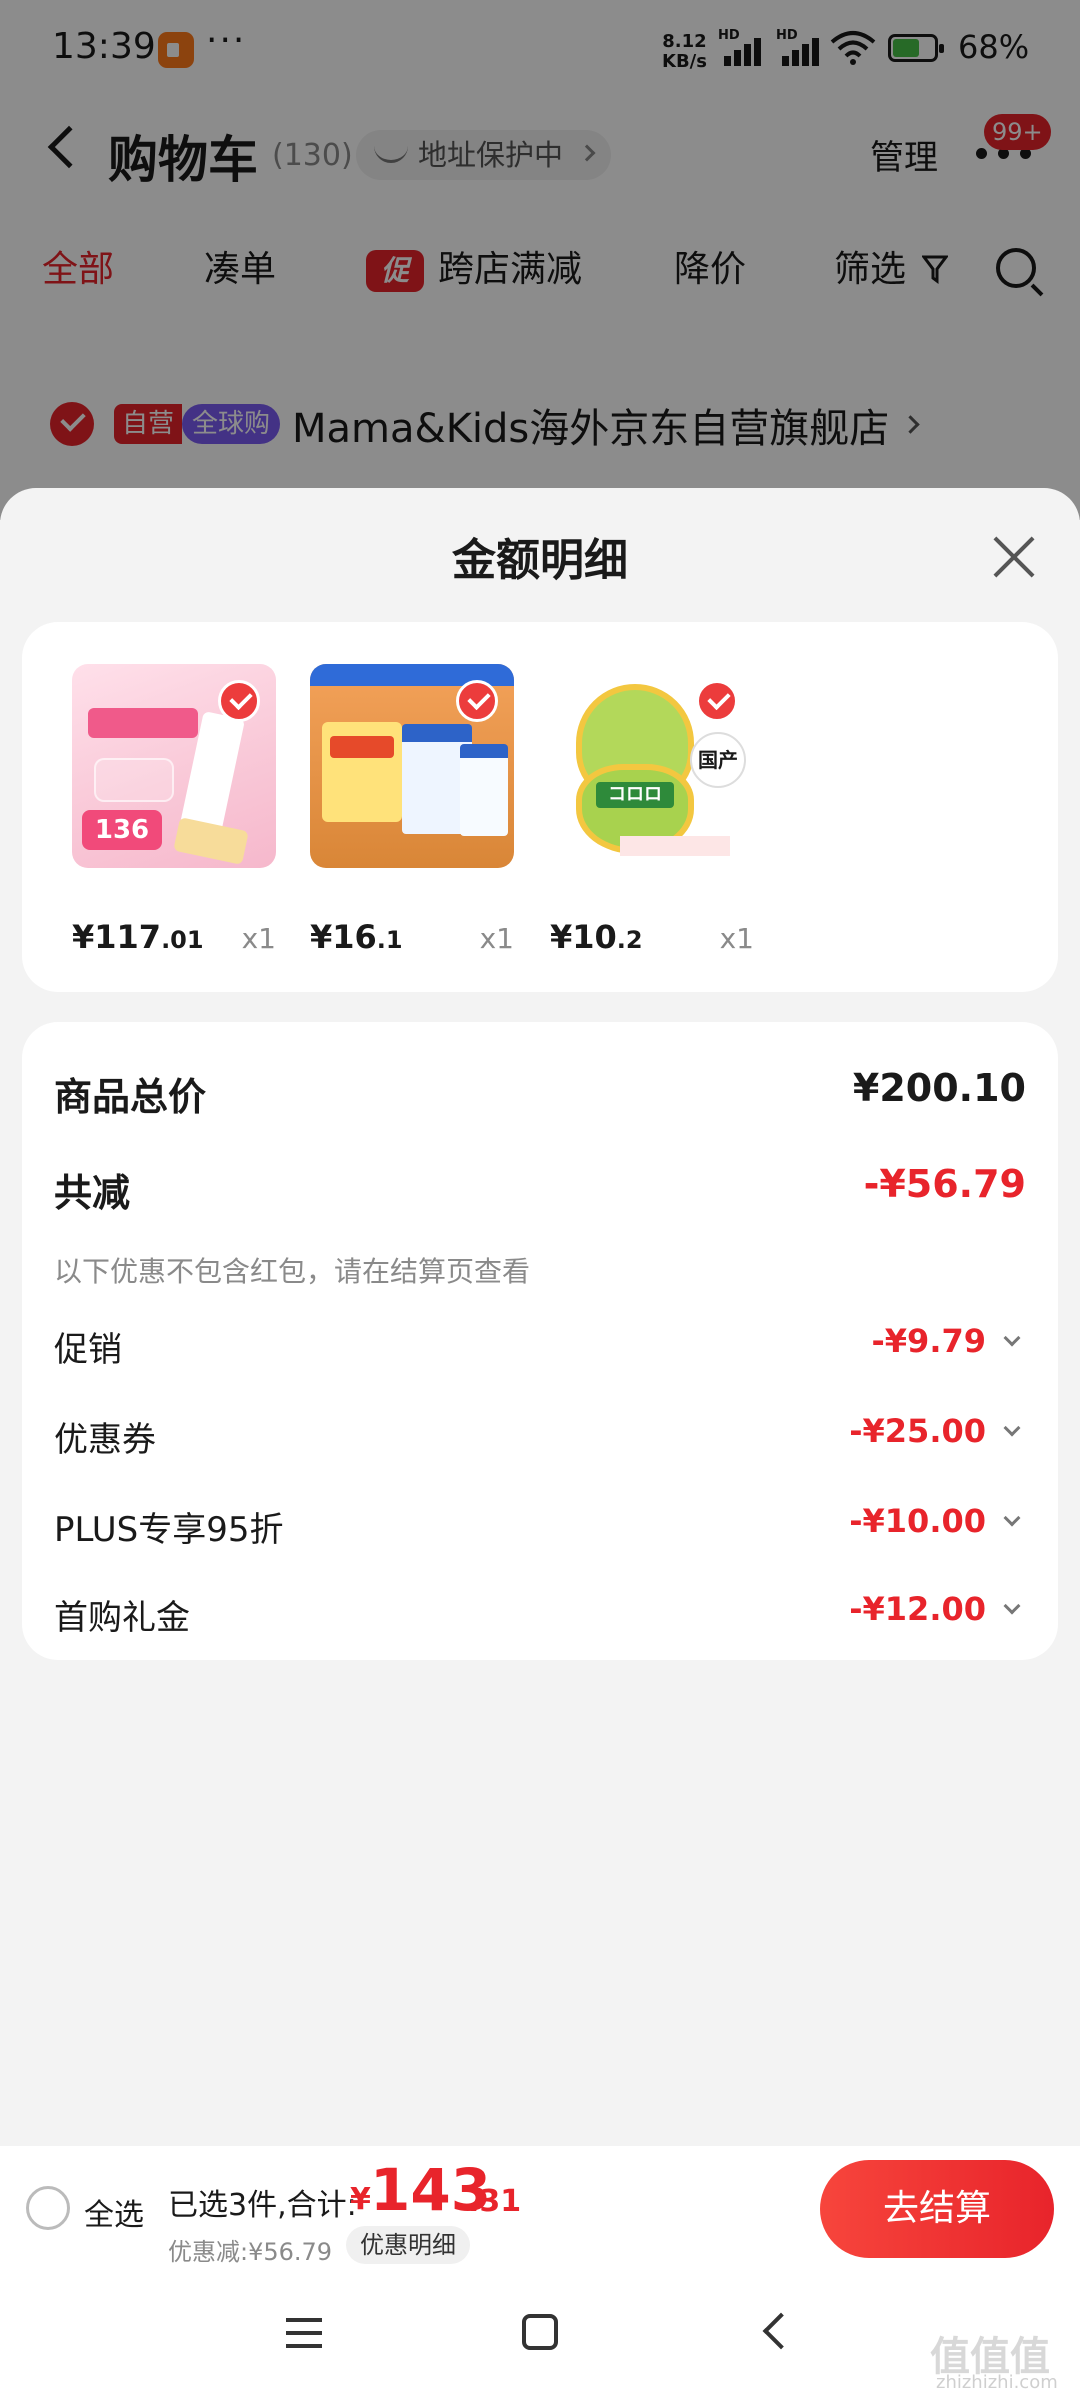  Describe the element at coordinates (635, 795) in the screenshot. I see `product-image-logo: コロロ` at that location.